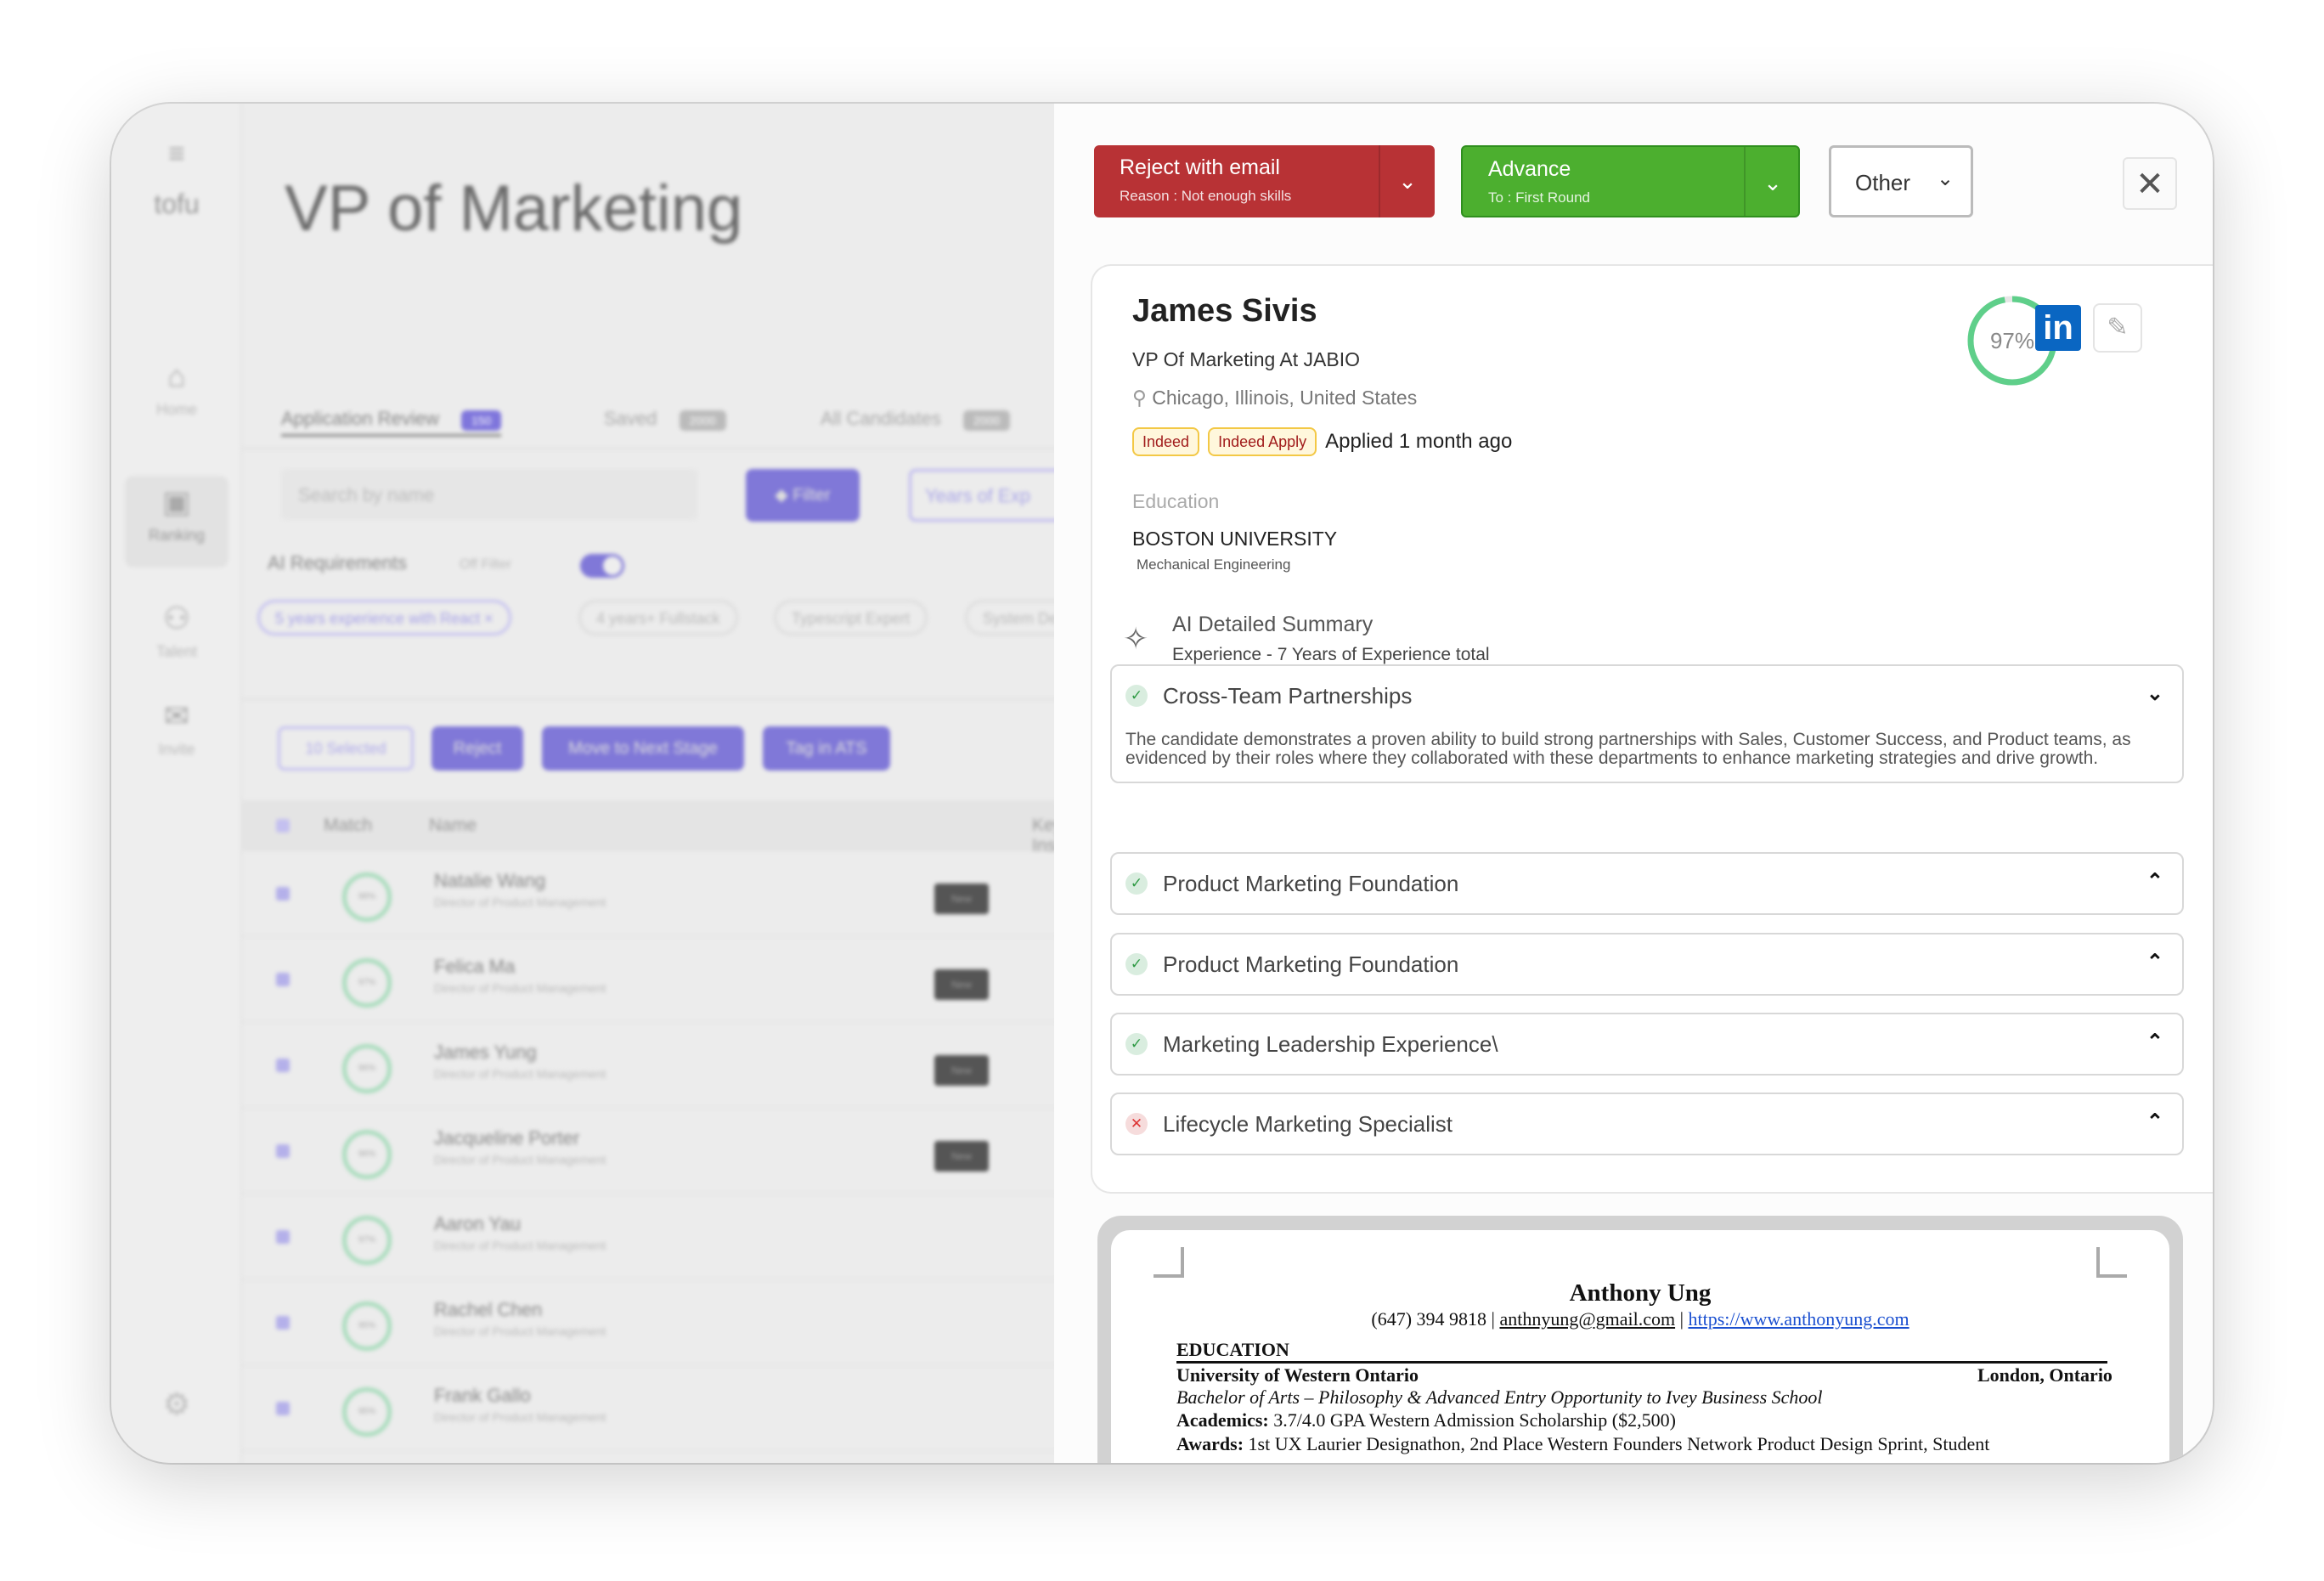 The height and width of the screenshot is (1581, 2324). I want to click on criteria-title: Lifecycle Marketing Specialist, so click(1308, 1124).